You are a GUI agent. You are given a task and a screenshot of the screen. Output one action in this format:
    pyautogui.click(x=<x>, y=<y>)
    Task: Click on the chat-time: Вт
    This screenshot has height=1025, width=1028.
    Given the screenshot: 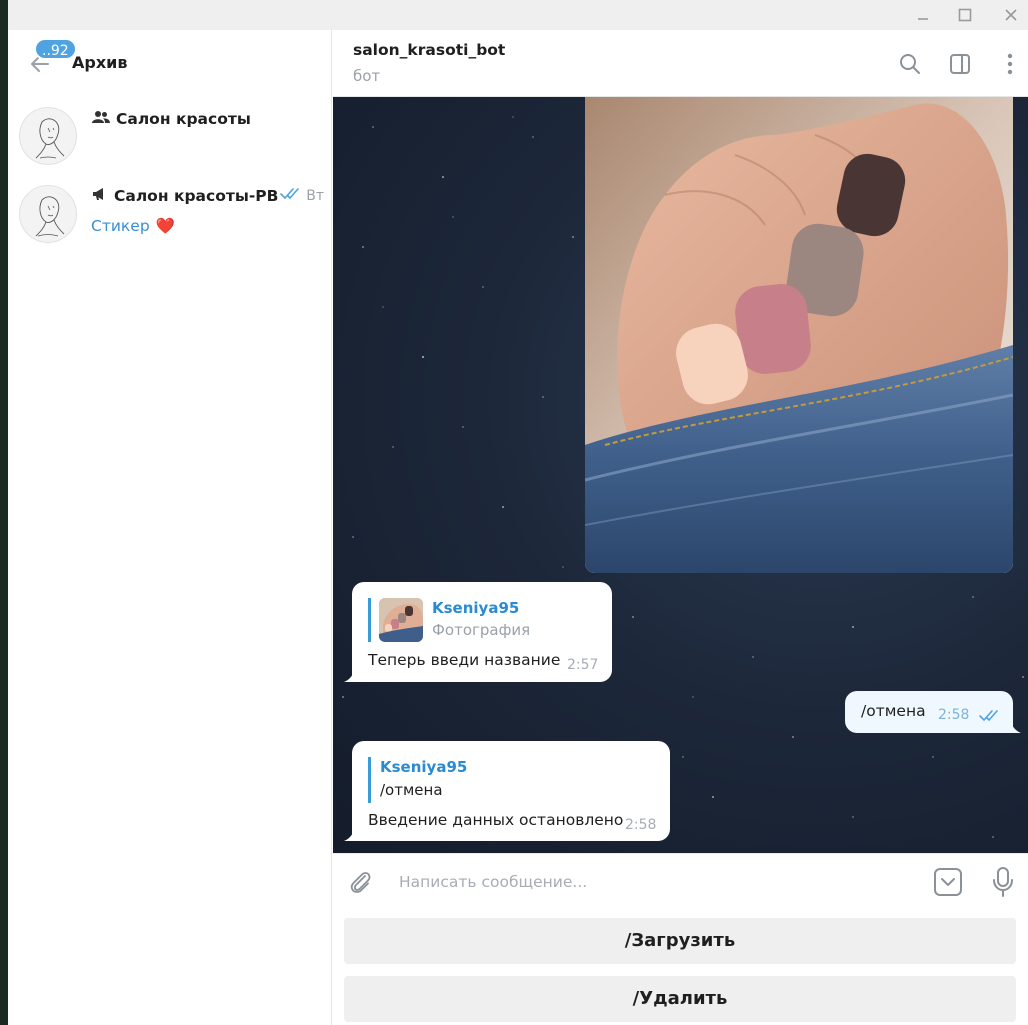 What is the action you would take?
    pyautogui.click(x=315, y=196)
    